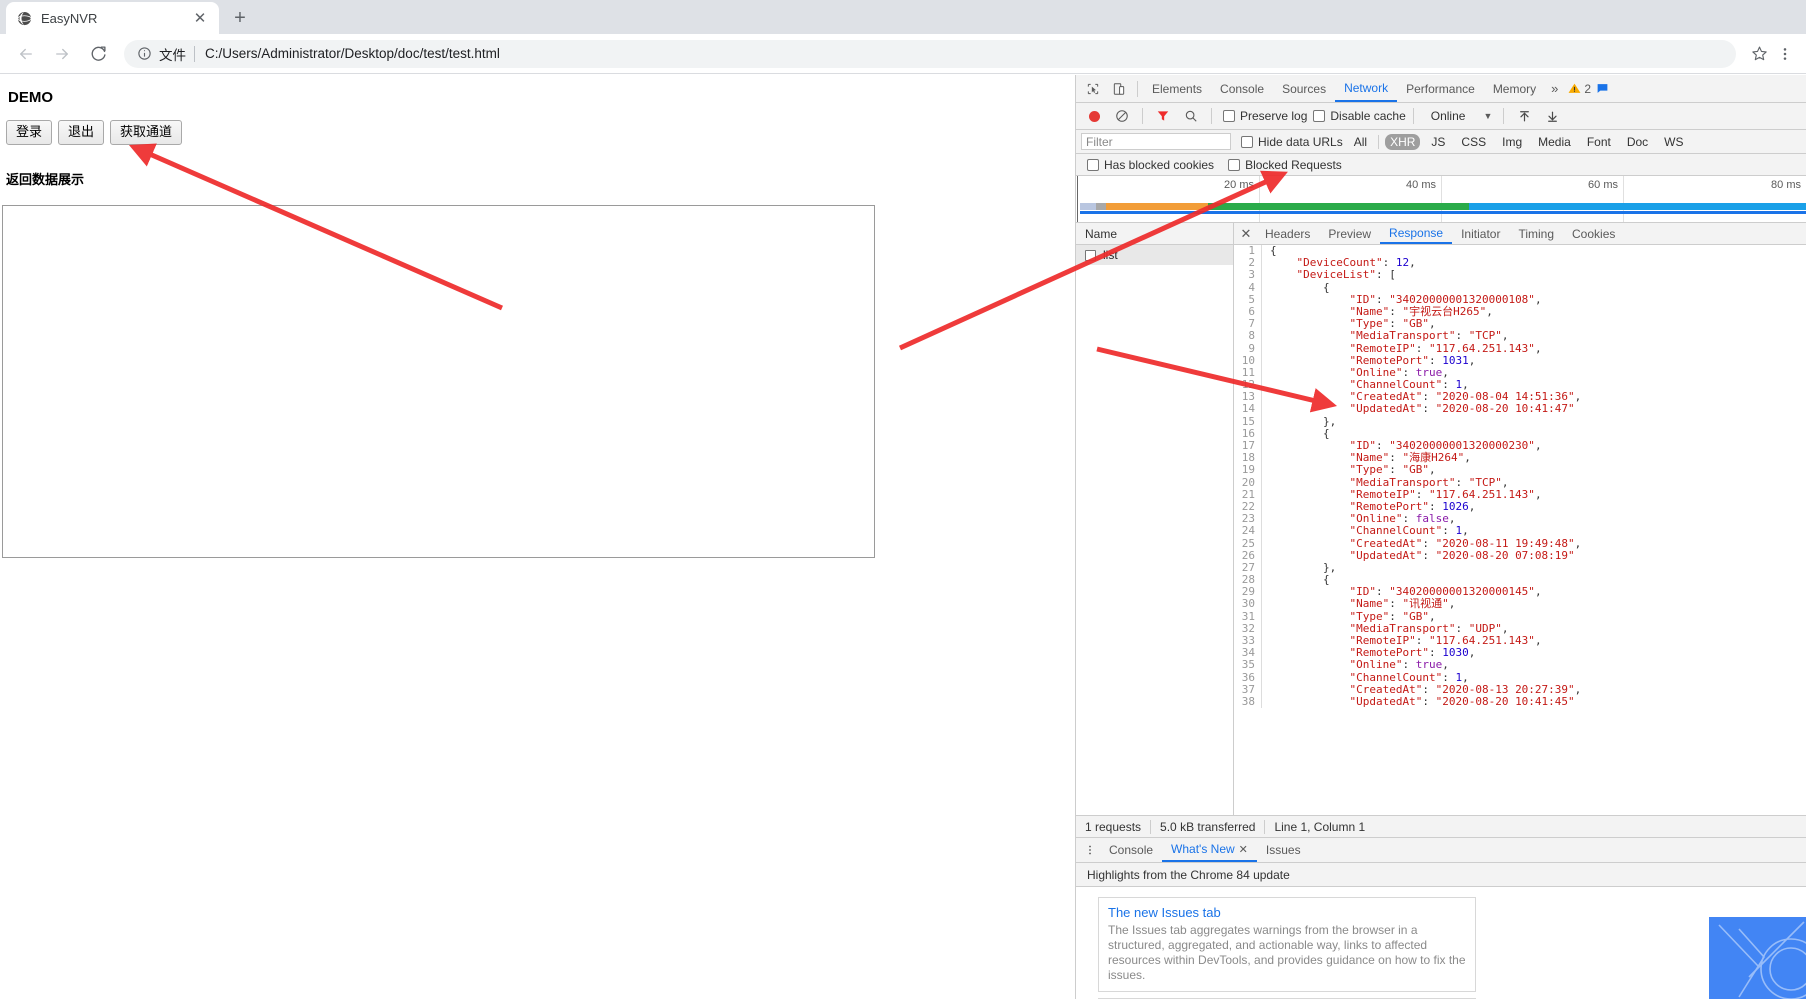 This screenshot has width=1806, height=999. Describe the element at coordinates (1785, 54) in the screenshot. I see `three-dots-icon` at that location.